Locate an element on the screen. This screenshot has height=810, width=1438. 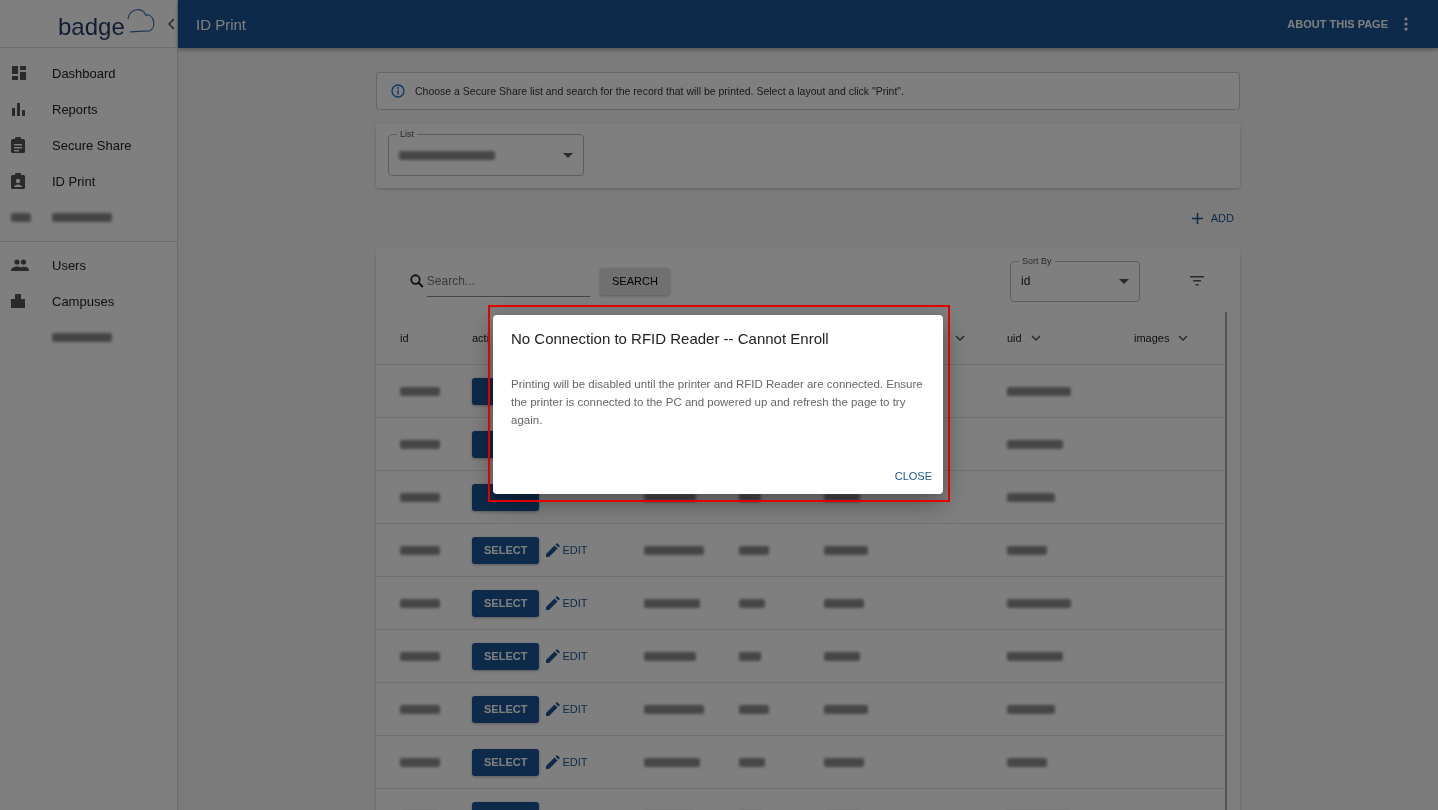
close-button: CLOSE is located at coordinates (913, 476).